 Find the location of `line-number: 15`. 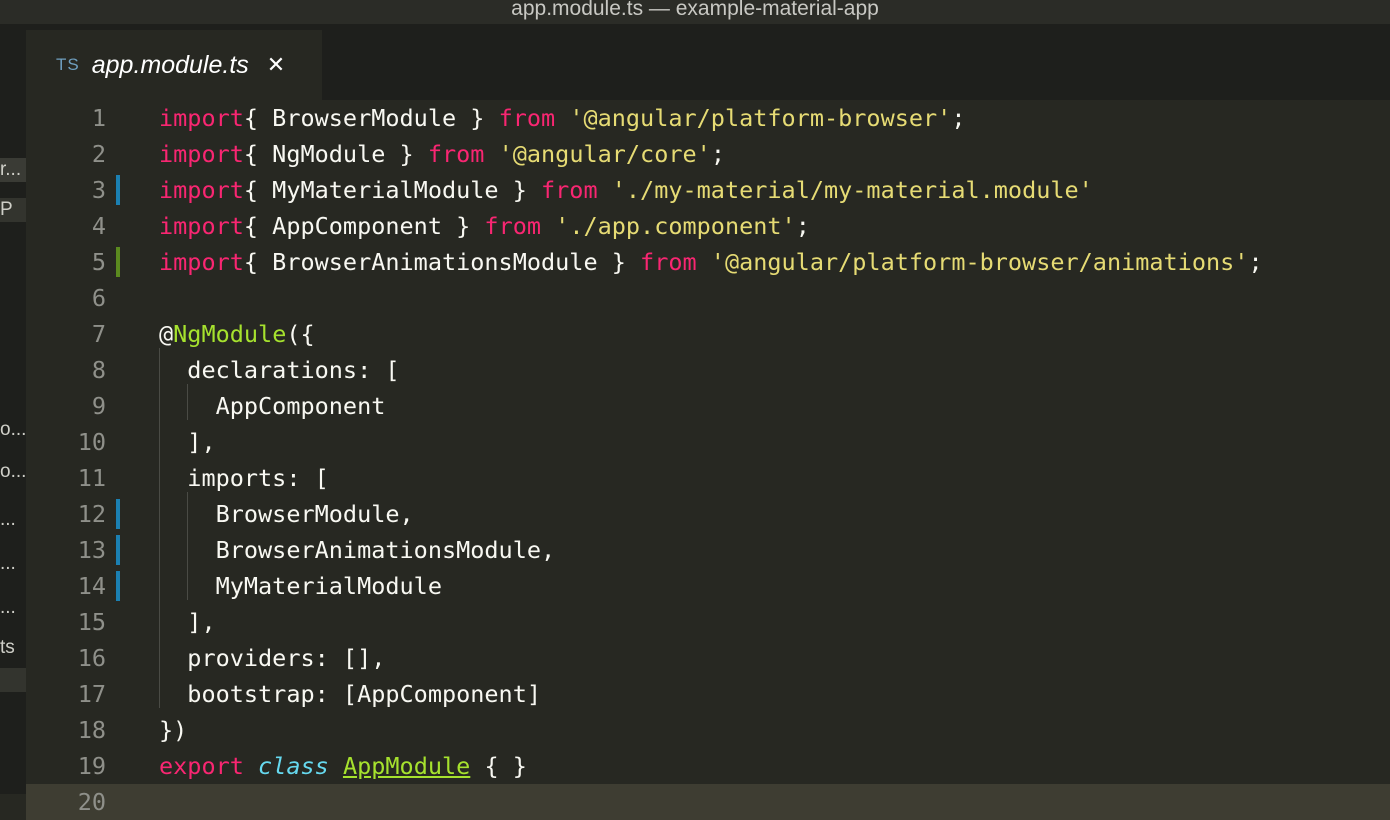

line-number: 15 is located at coordinates (91, 622).